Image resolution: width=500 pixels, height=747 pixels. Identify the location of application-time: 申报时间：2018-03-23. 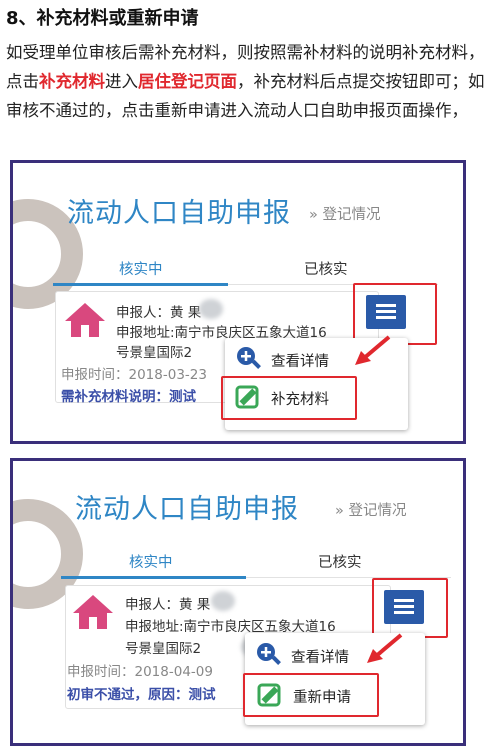
(134, 375).